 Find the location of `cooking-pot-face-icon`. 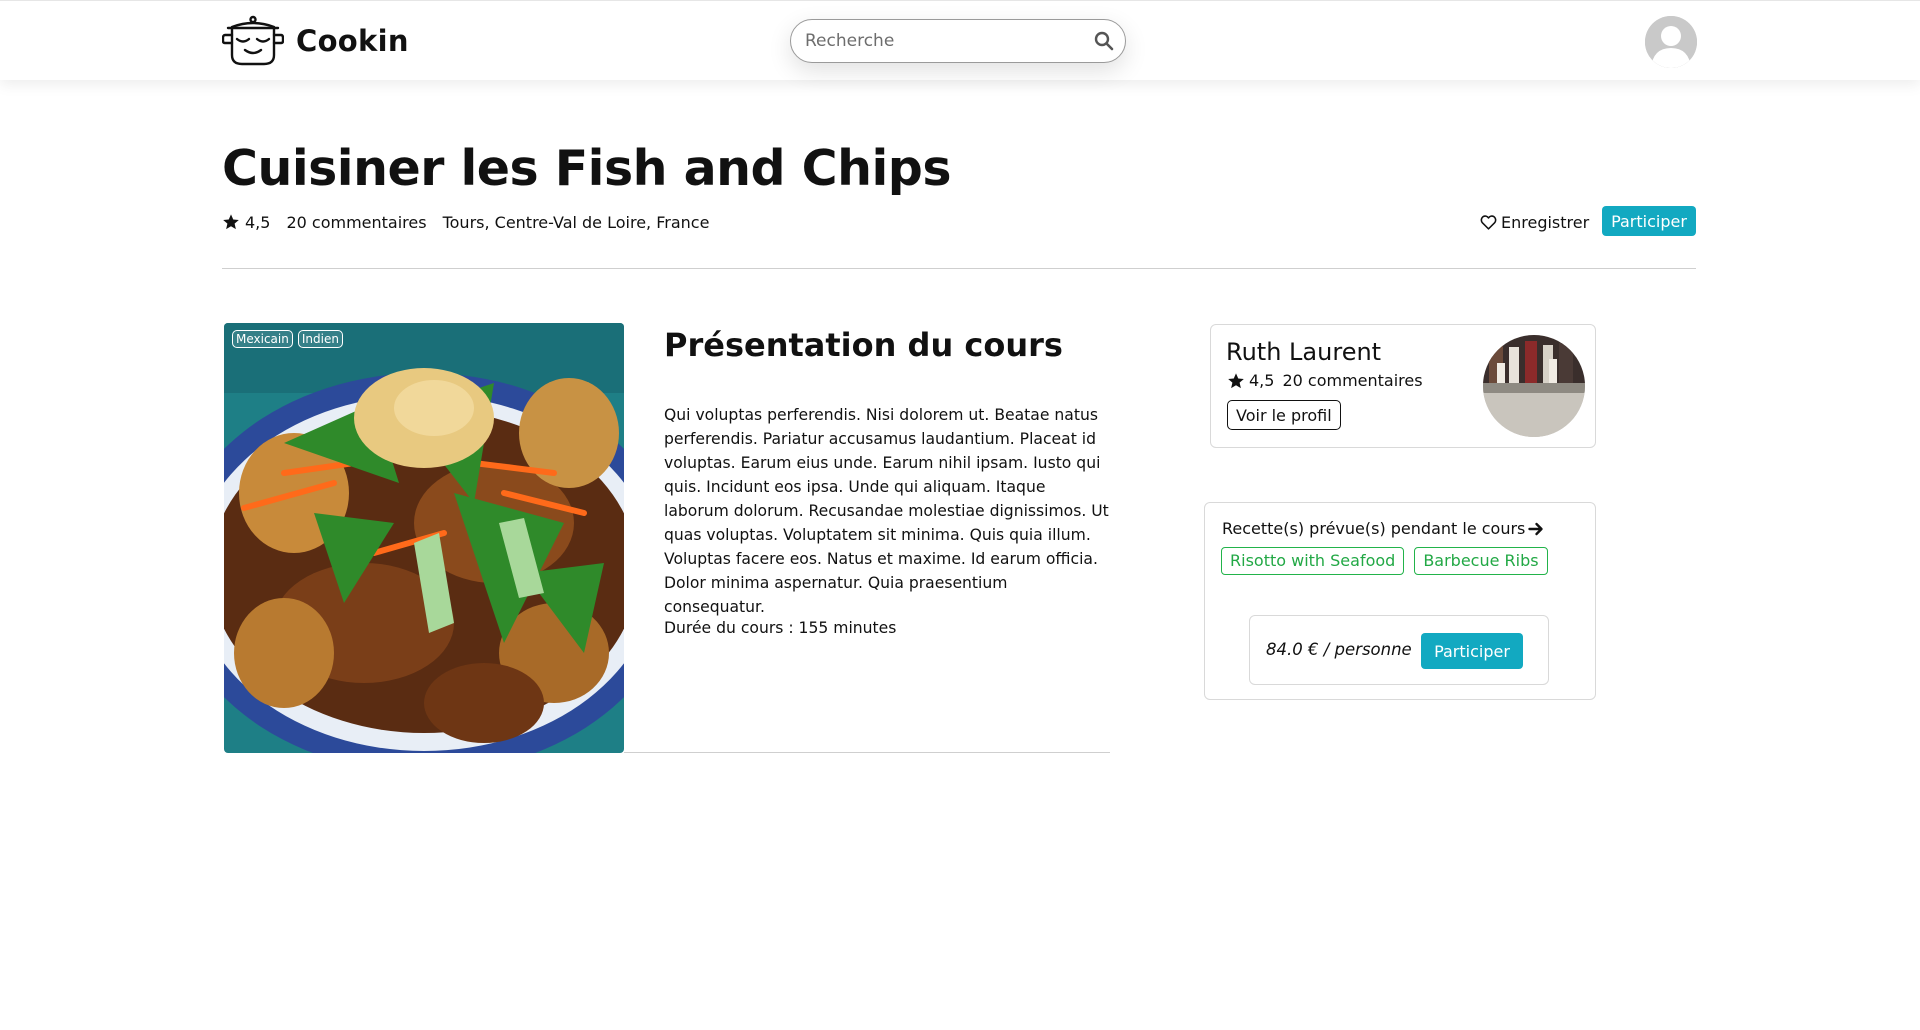

cooking-pot-face-icon is located at coordinates (253, 40).